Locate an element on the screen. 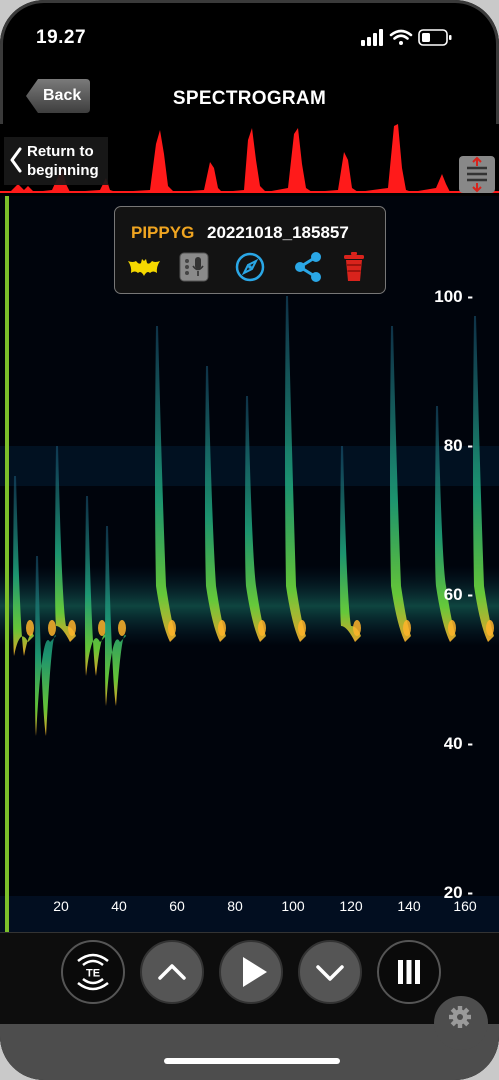  return-label: Return to beginning is located at coordinates (63, 161).